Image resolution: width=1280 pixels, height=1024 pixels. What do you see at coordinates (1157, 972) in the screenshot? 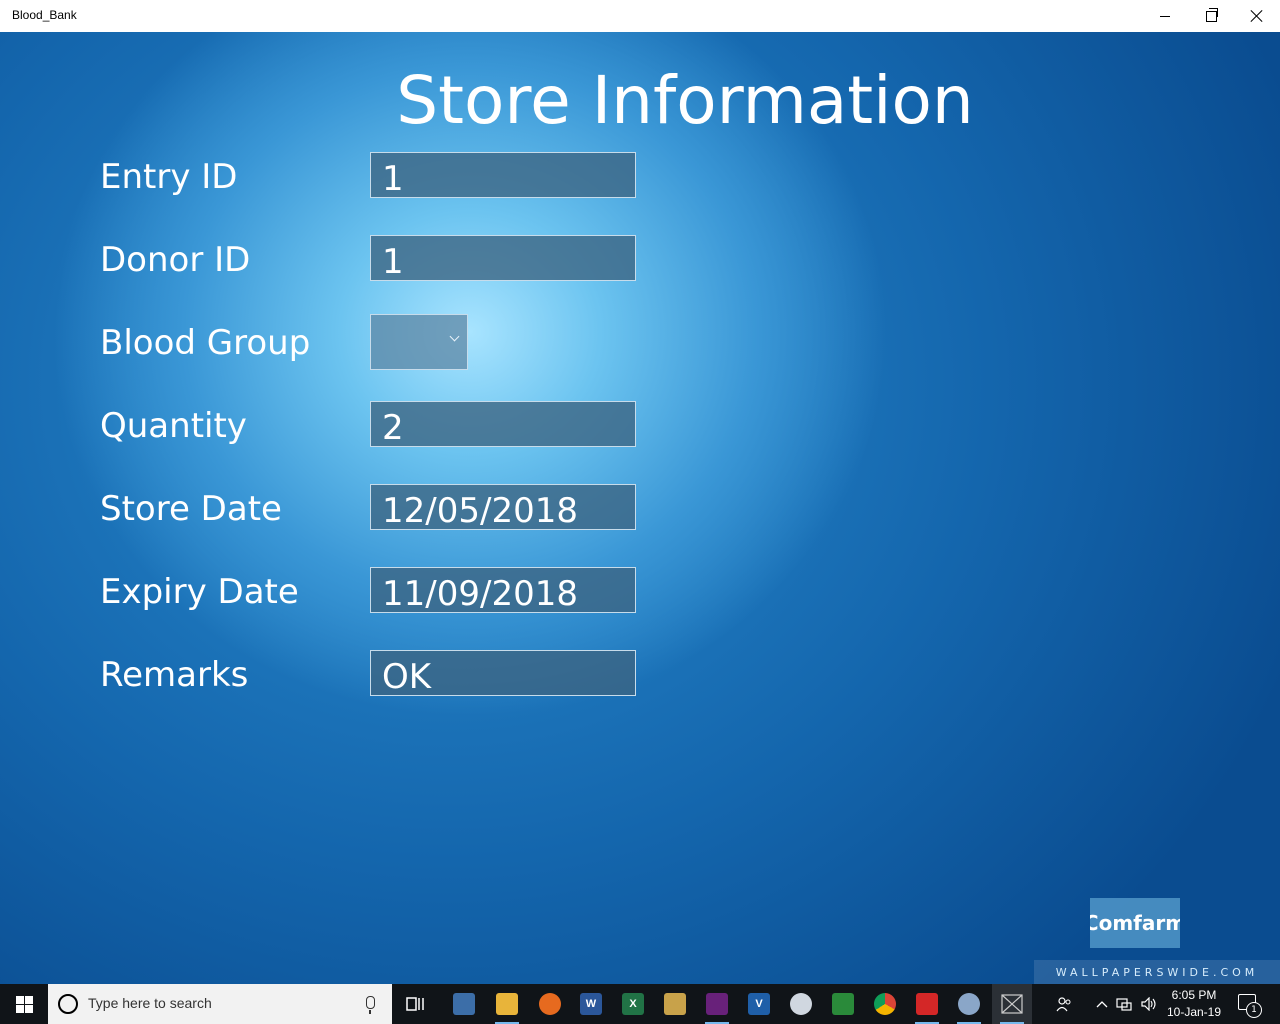
I see `wallpaper-watermark: WALLPAPERSWIDE.COM` at bounding box center [1157, 972].